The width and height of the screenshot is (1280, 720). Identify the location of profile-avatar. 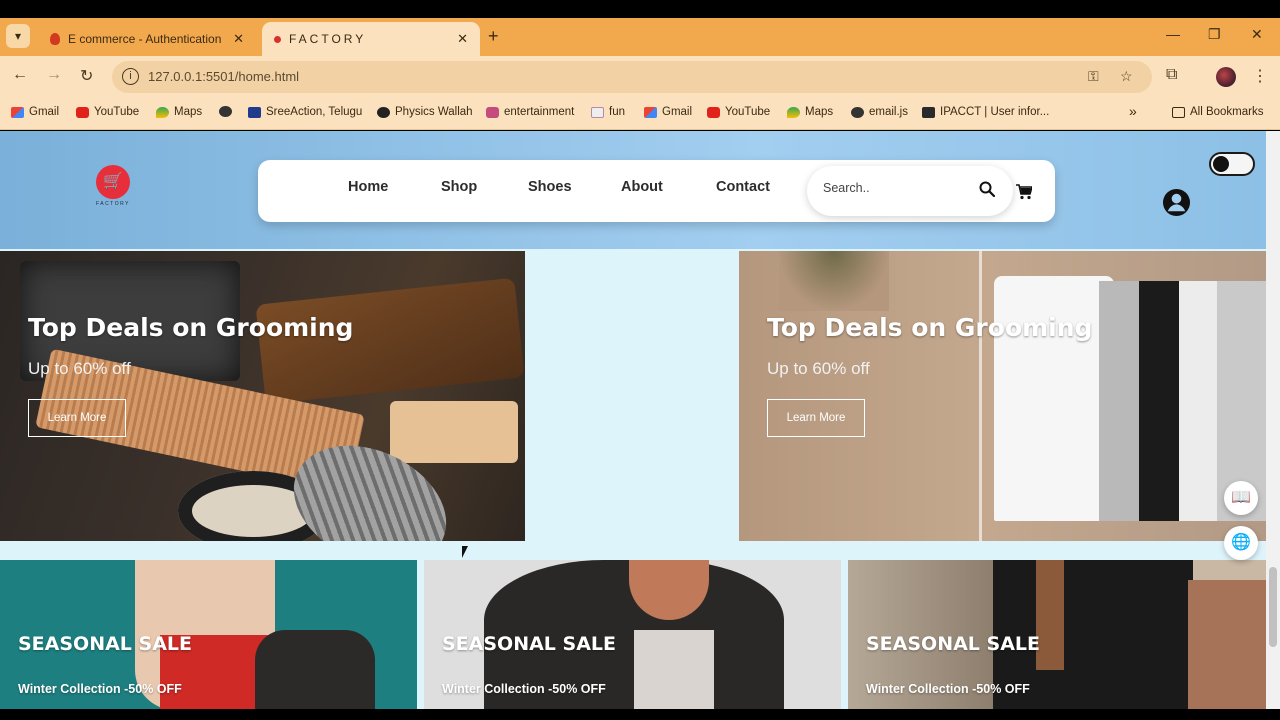
(1226, 77).